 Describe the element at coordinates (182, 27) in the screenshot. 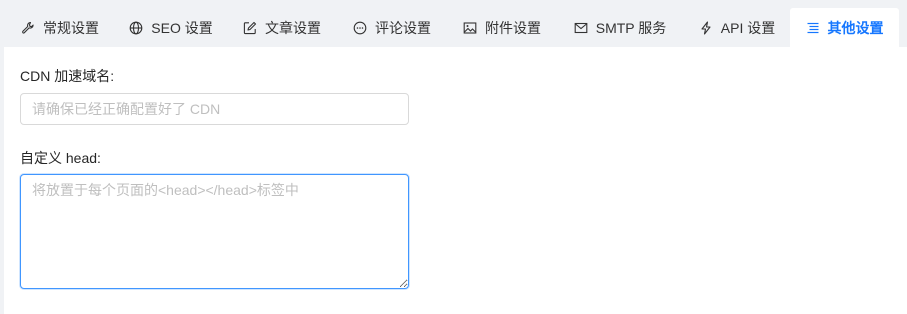

I see `tab-label: SEO 设置` at that location.